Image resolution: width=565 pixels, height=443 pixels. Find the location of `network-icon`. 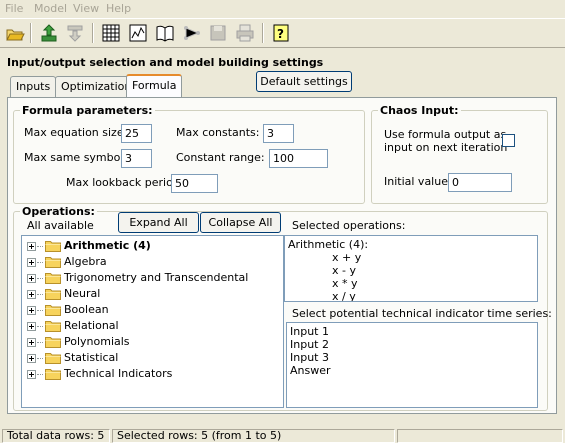

network-icon is located at coordinates (192, 33).